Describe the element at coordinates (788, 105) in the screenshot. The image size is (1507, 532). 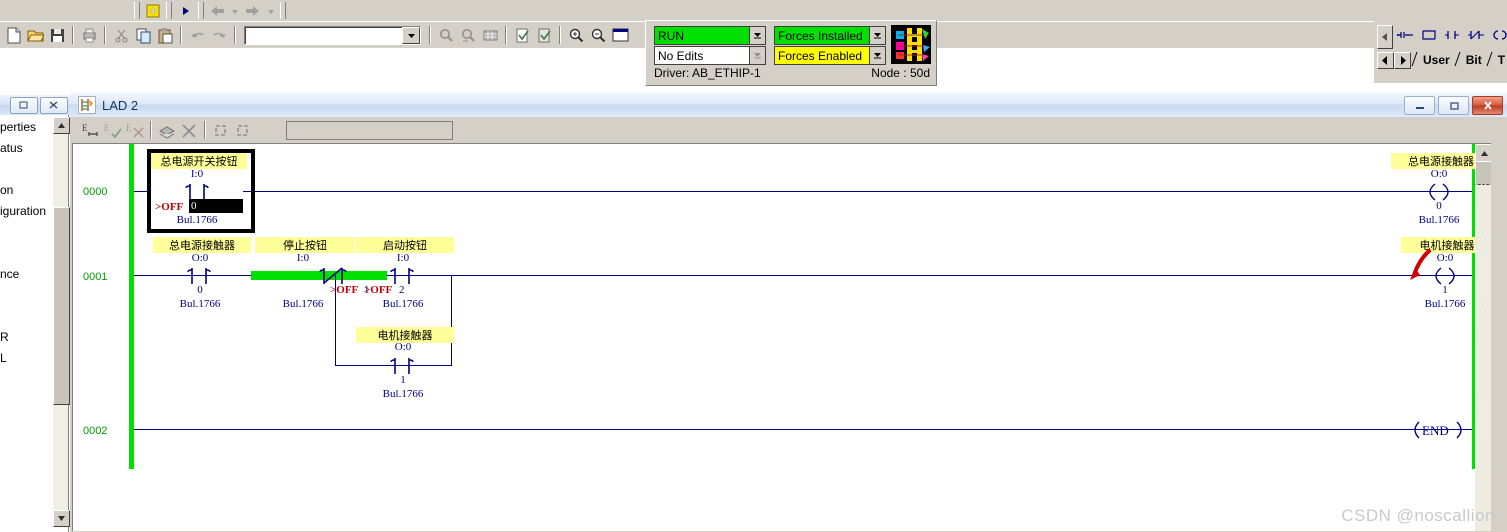
I see `lad2-titlebar: LAD 2` at that location.